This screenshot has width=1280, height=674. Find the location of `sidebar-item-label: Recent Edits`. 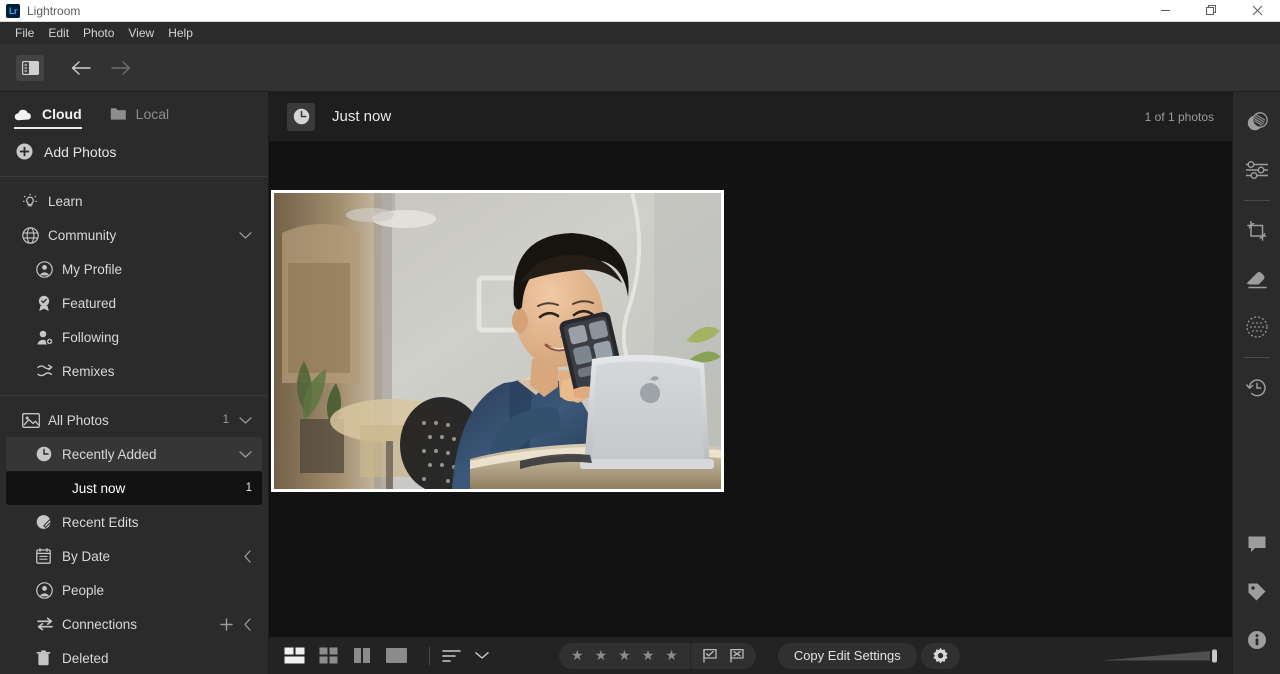

sidebar-item-label: Recent Edits is located at coordinates (100, 522).